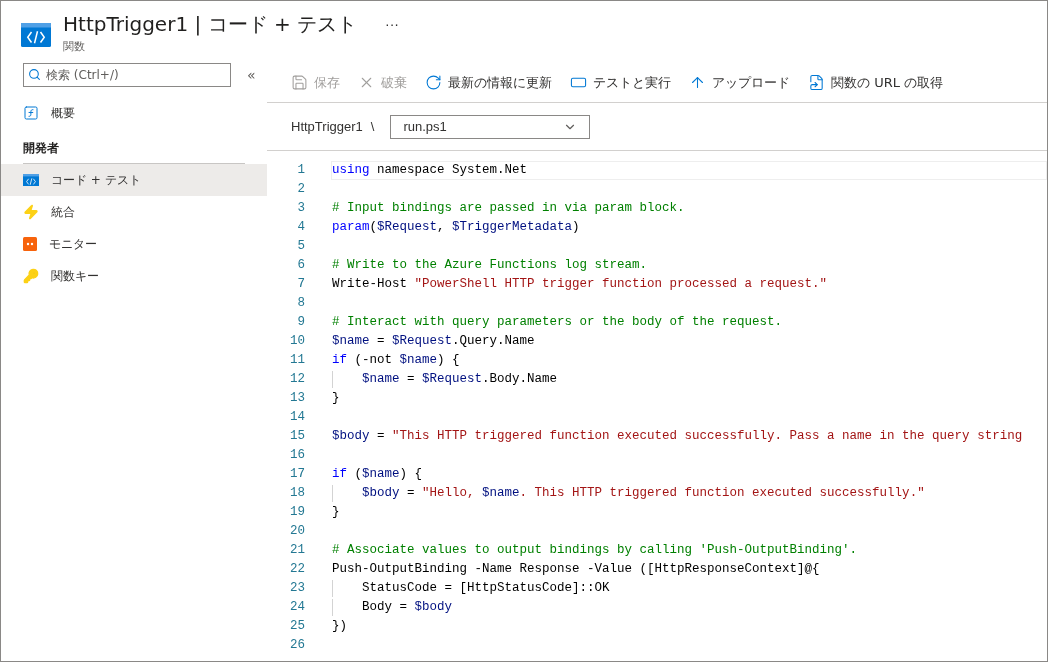  I want to click on file-link-icon, so click(816, 82).